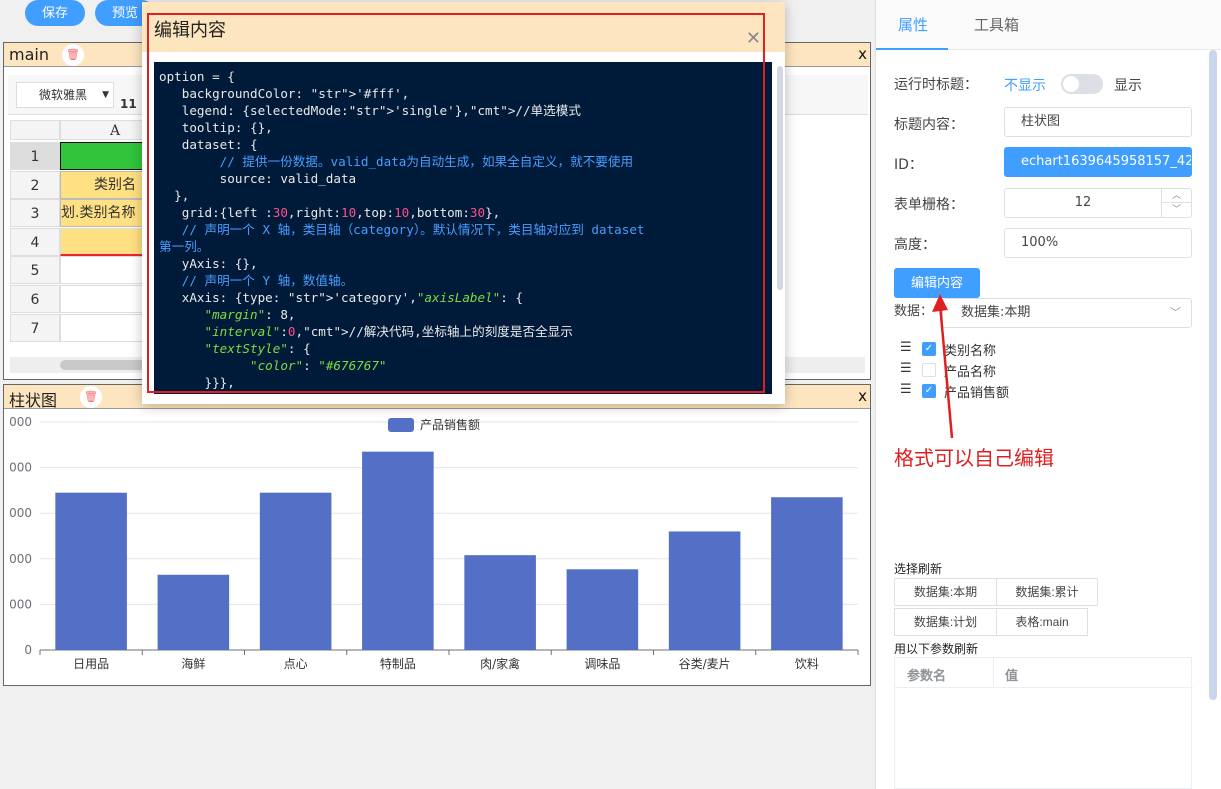 This screenshot has height=789, width=1221. What do you see at coordinates (500, 663) in the screenshot?
I see `x-tick-label: 肉/家禽` at bounding box center [500, 663].